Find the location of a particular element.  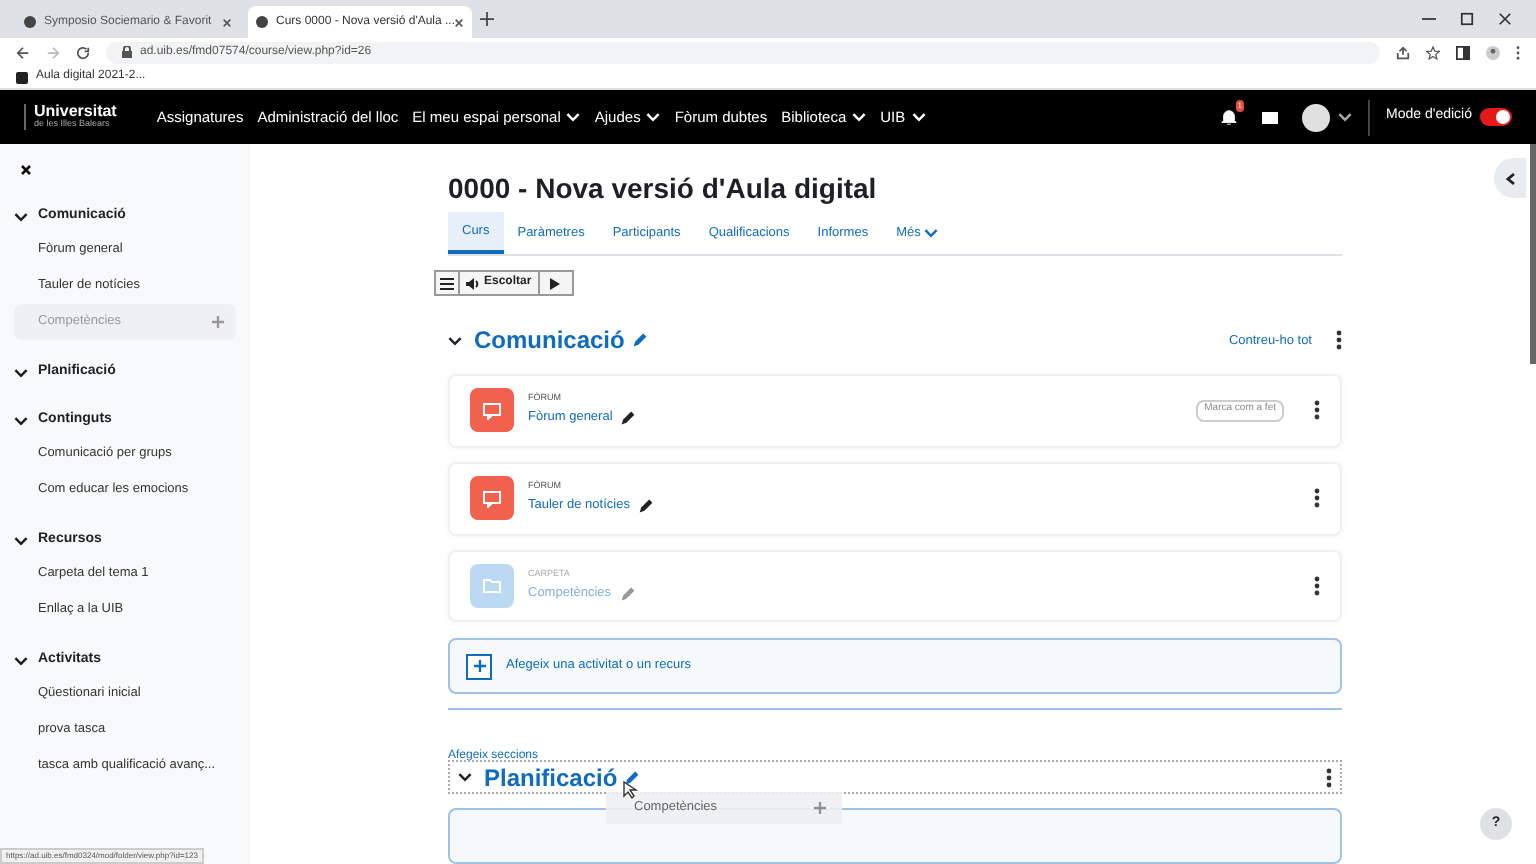

avatar is located at coordinates (1316, 117).